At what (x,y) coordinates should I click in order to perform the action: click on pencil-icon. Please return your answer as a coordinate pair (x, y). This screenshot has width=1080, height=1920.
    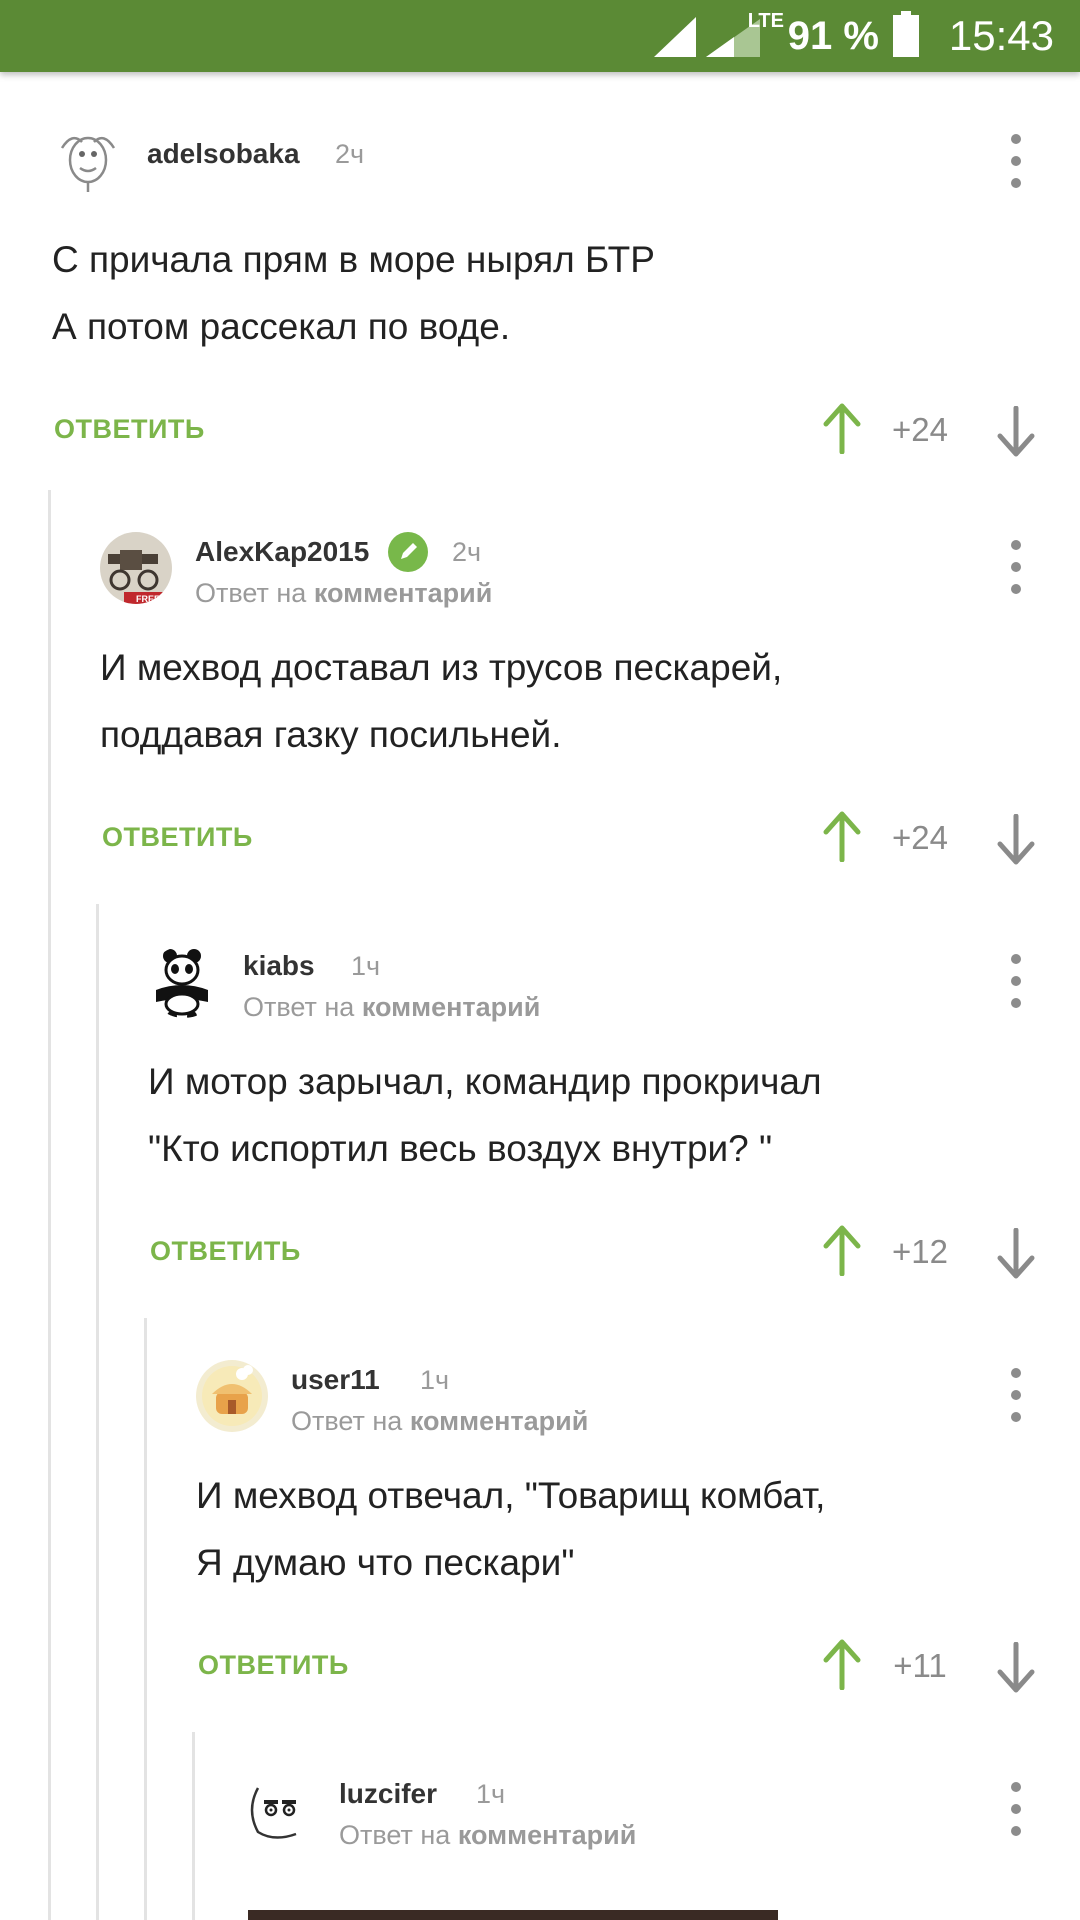
    Looking at the image, I should click on (408, 552).